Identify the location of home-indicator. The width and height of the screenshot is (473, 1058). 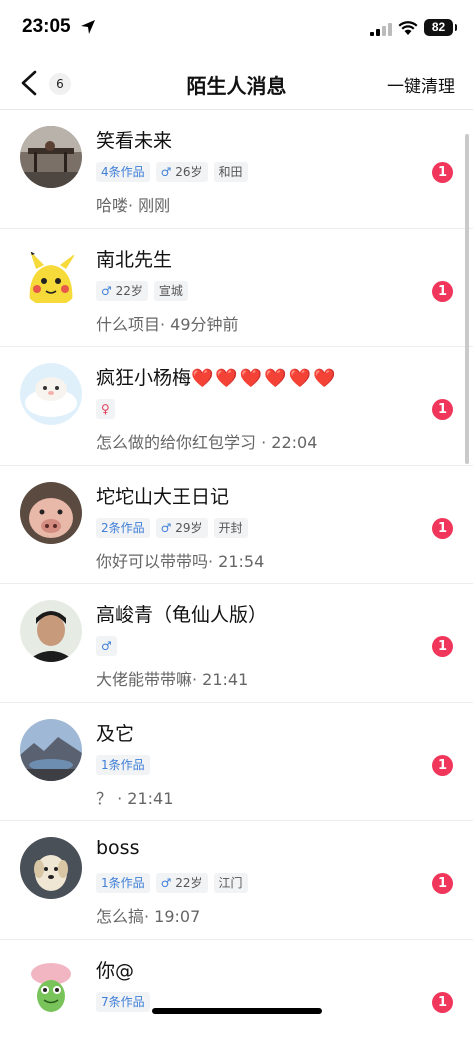
(237, 1011).